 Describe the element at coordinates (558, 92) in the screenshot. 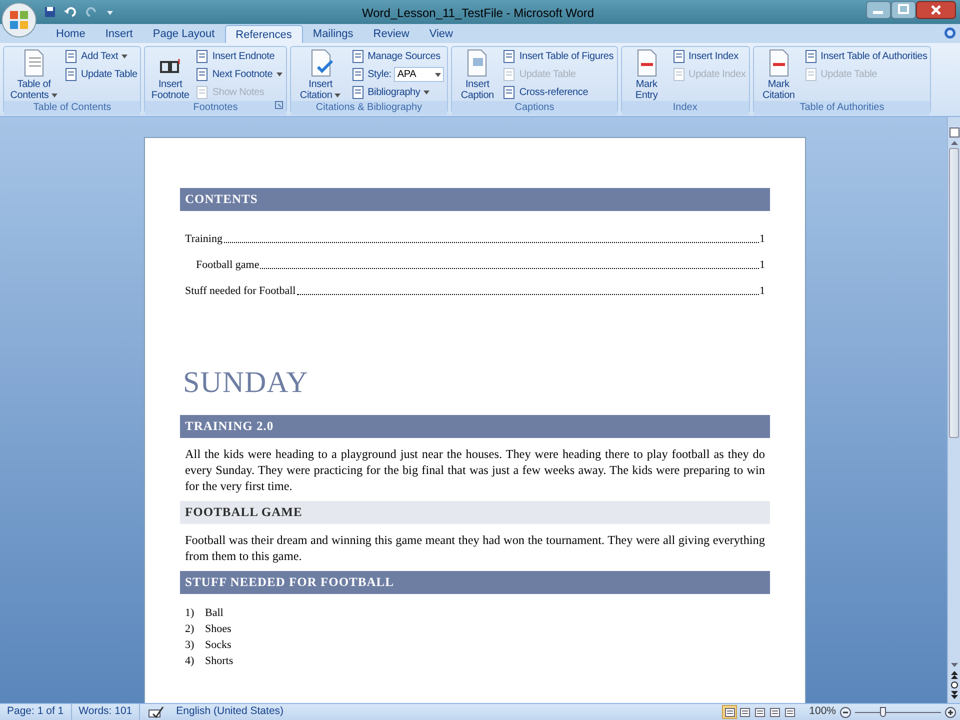

I see `ribbon-button: Cross-reference` at that location.